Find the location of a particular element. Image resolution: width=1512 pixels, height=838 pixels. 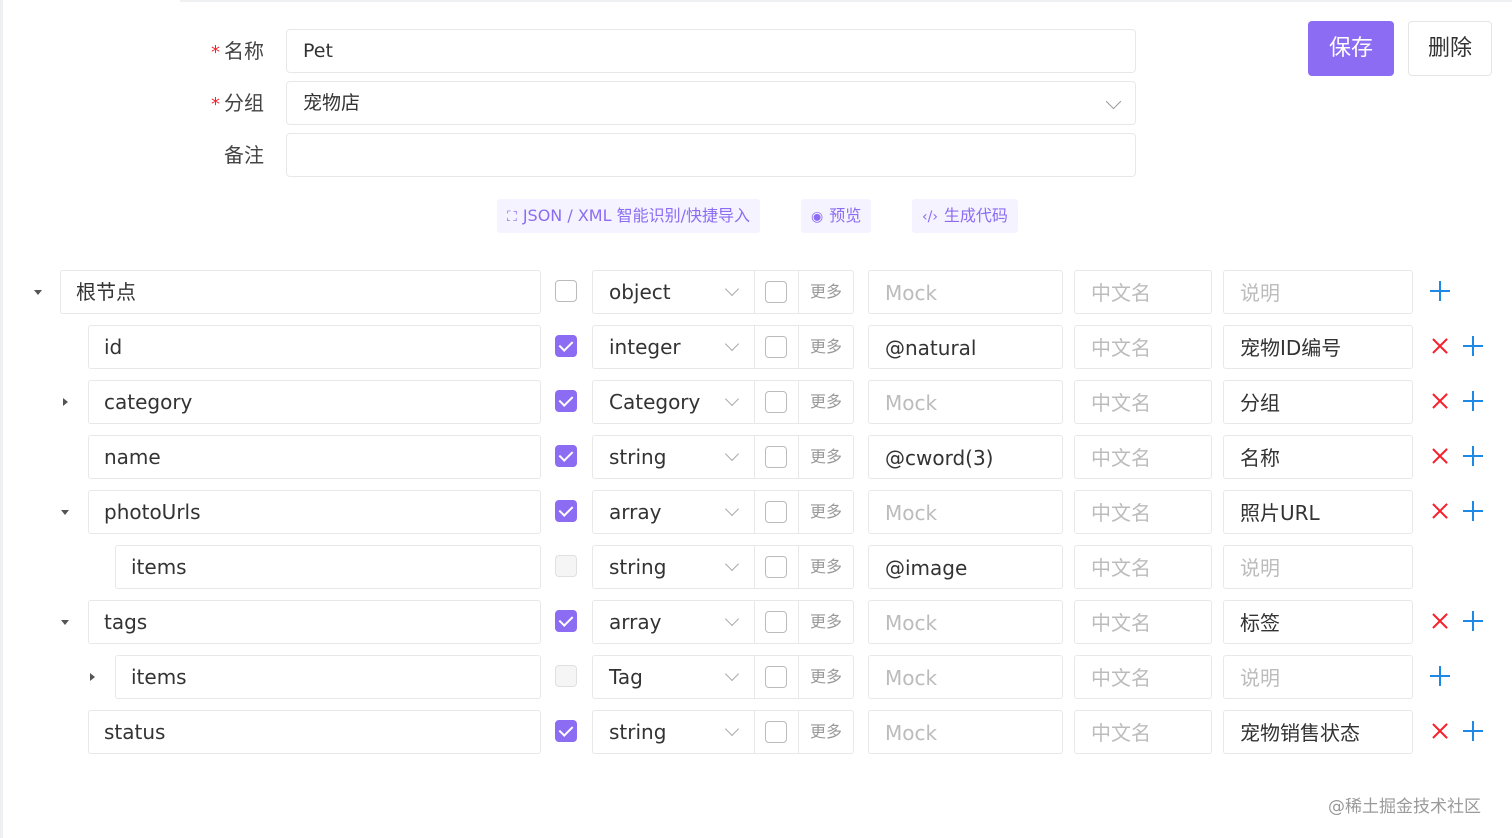

delete-button: 删除 is located at coordinates (1450, 48).